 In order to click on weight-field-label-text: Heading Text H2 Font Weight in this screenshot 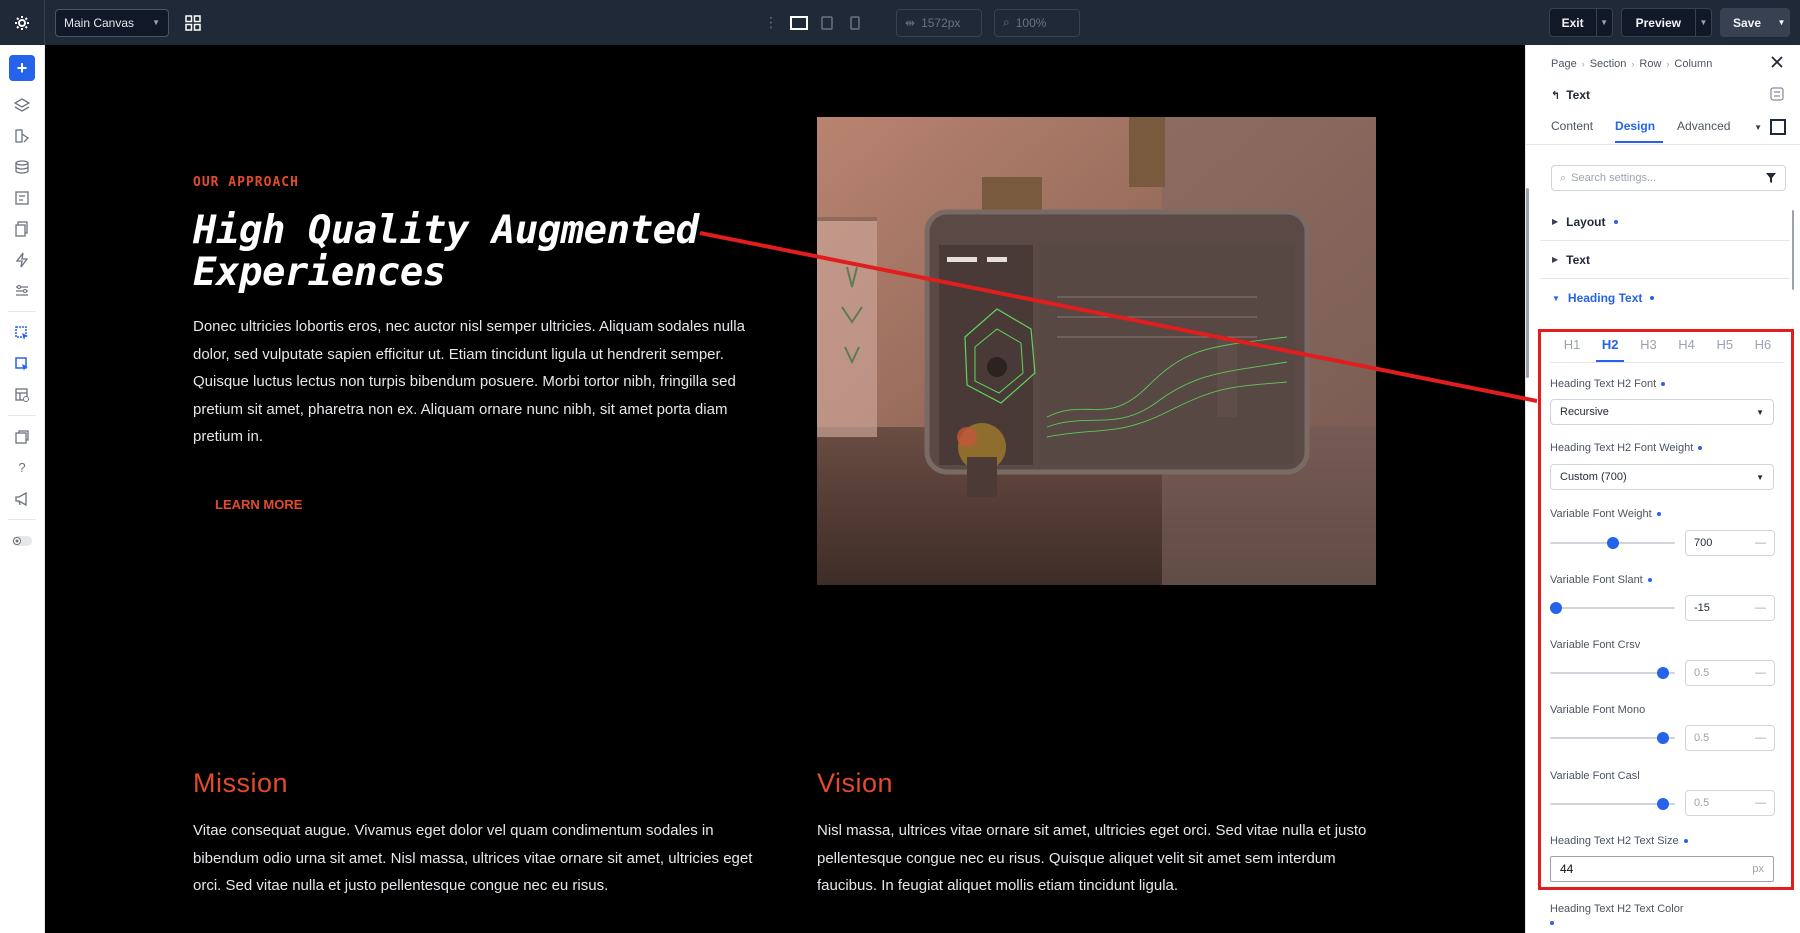, I will do `click(1622, 448)`.